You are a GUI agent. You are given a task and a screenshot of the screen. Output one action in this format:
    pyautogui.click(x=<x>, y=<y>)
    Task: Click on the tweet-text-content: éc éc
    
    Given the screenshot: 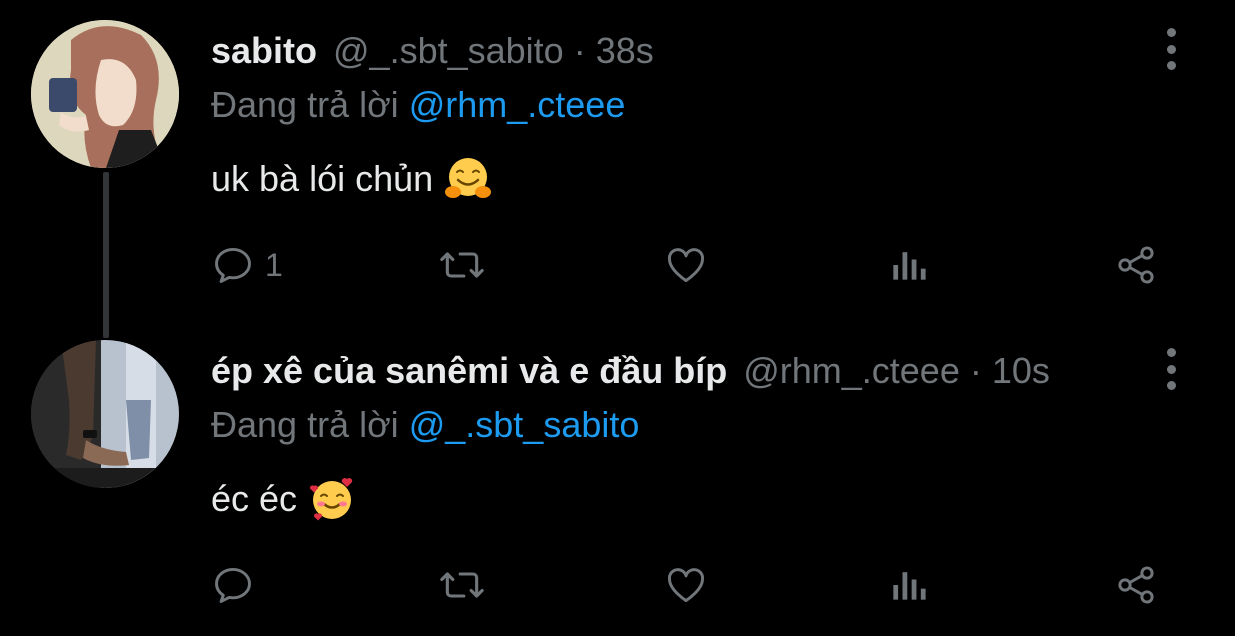 What is the action you would take?
    pyautogui.click(x=254, y=498)
    